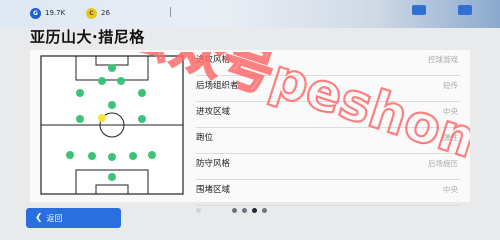 The image size is (500, 240). Describe the element at coordinates (87, 37) in the screenshot. I see `page-title: 亚历山大·措尼格` at that location.